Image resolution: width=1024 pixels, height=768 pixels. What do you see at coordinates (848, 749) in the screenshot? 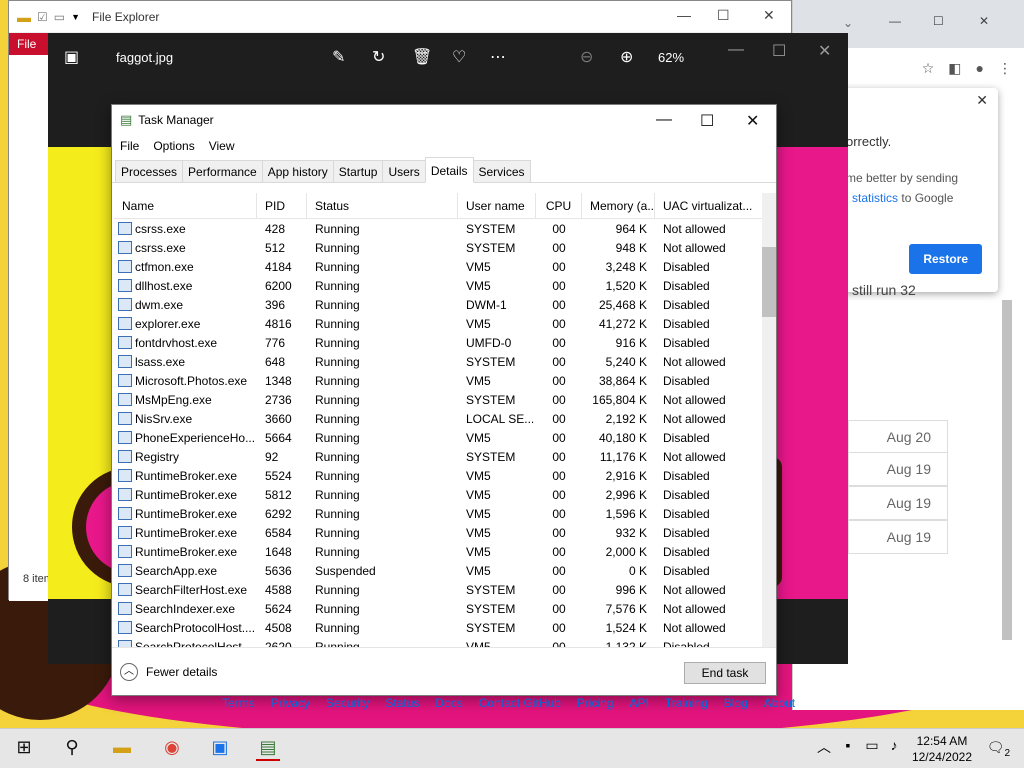
I see `usb-icon: ▪` at bounding box center [848, 749].